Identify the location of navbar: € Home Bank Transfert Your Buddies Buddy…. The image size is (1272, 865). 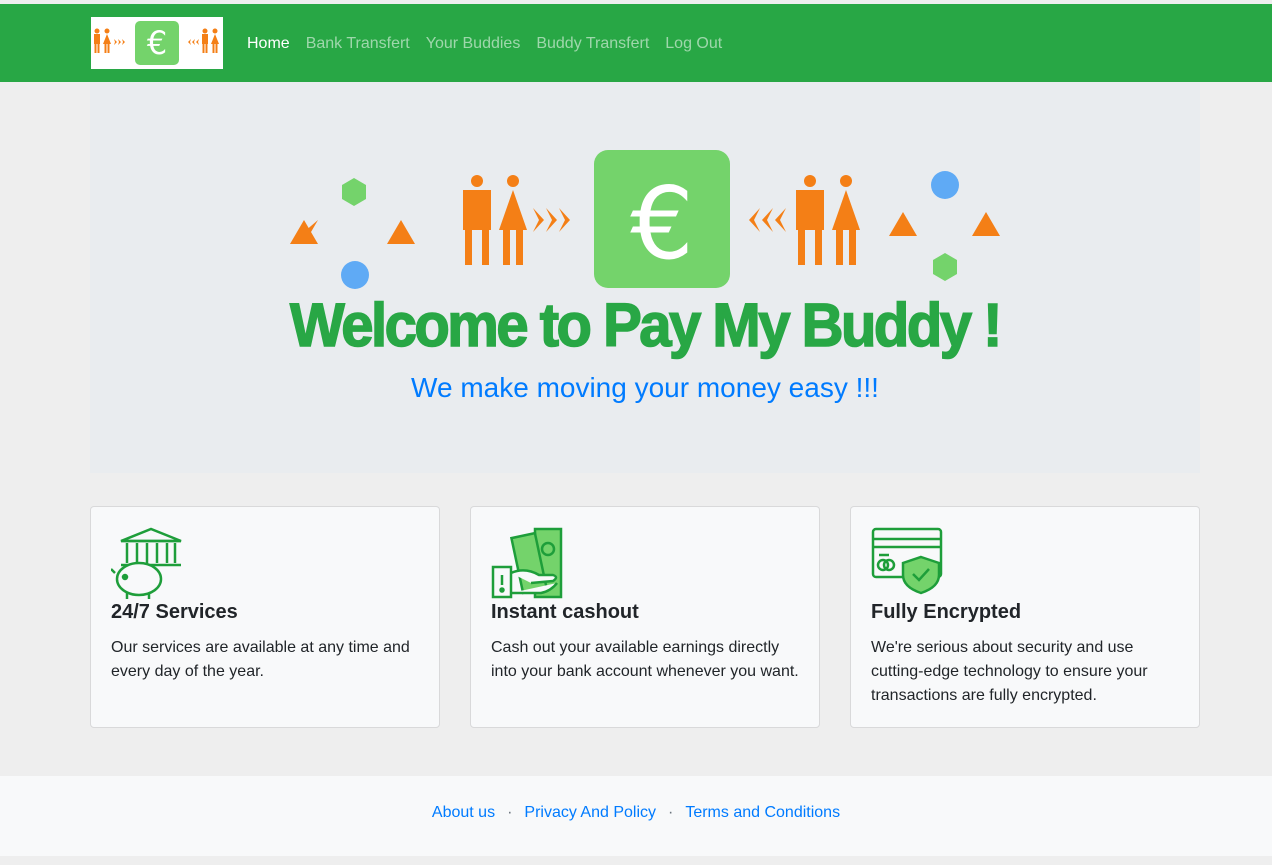
(636, 43).